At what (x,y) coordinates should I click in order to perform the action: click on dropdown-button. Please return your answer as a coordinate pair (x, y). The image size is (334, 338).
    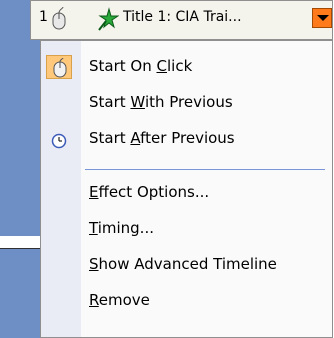
    Looking at the image, I should click on (322, 18).